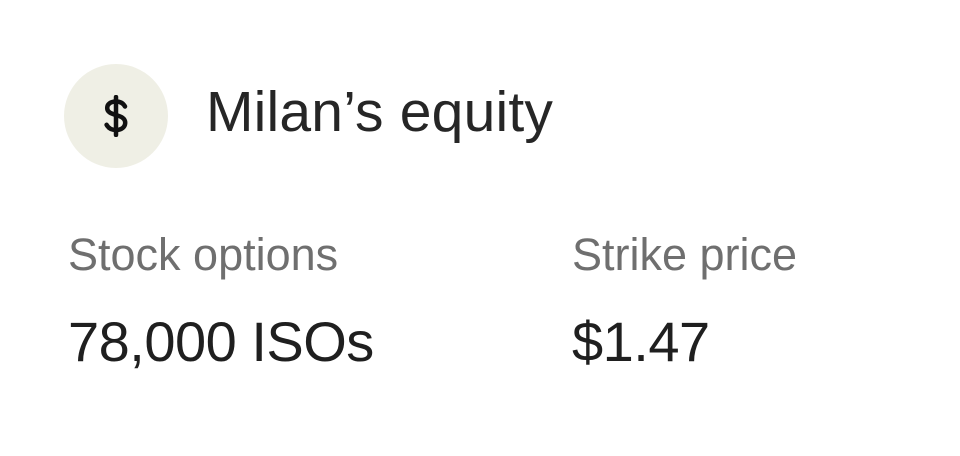 The height and width of the screenshot is (456, 960). Describe the element at coordinates (221, 301) in the screenshot. I see `stock-options-field: Stock options 78,000 ISOs` at that location.